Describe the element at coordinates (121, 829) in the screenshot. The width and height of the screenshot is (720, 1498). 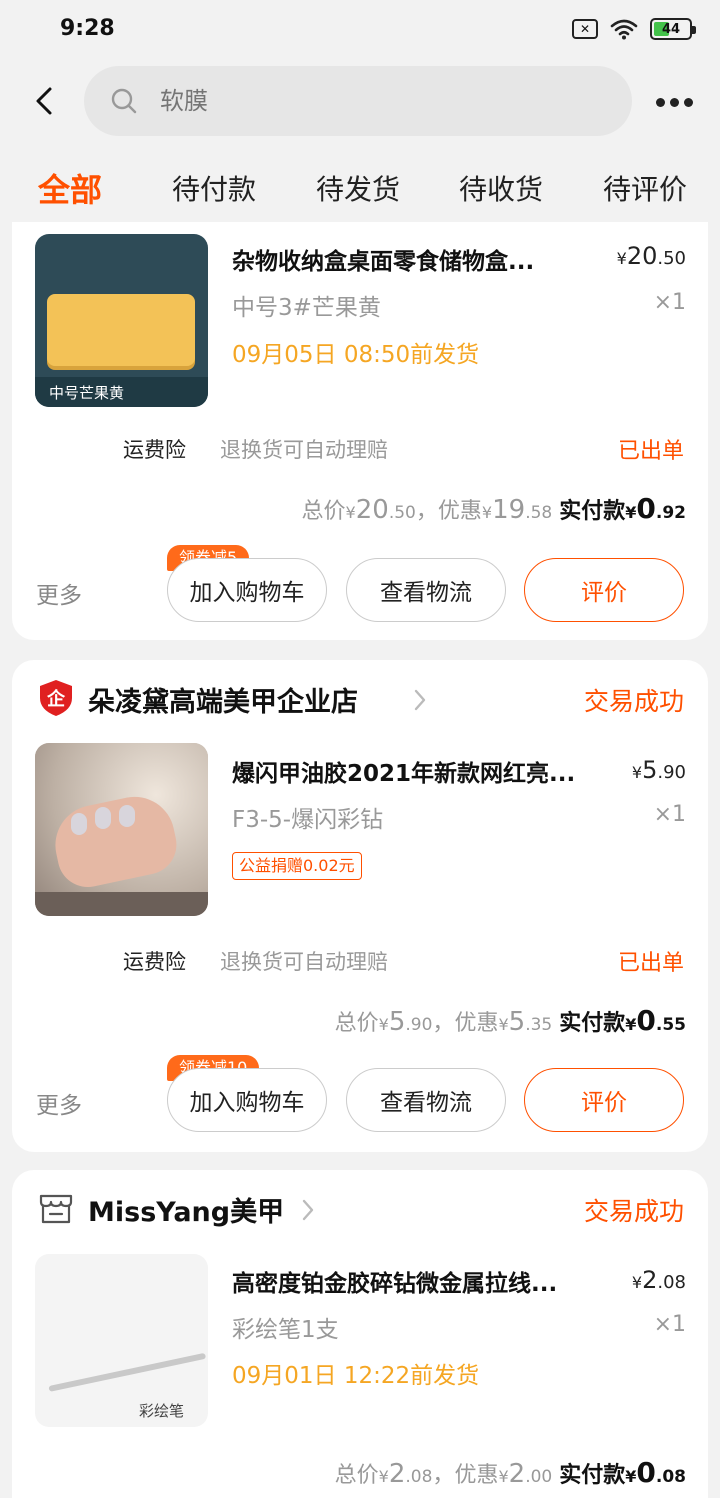
I see `product-thumbnail` at that location.